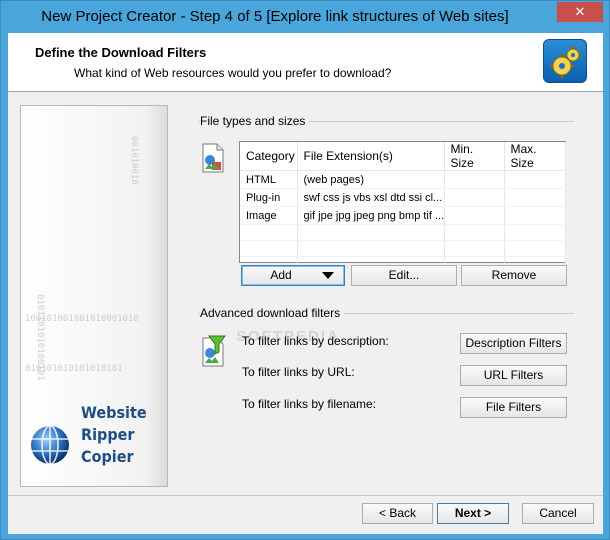  Describe the element at coordinates (513, 375) in the screenshot. I see `url-filters-button: URL Filters` at that location.